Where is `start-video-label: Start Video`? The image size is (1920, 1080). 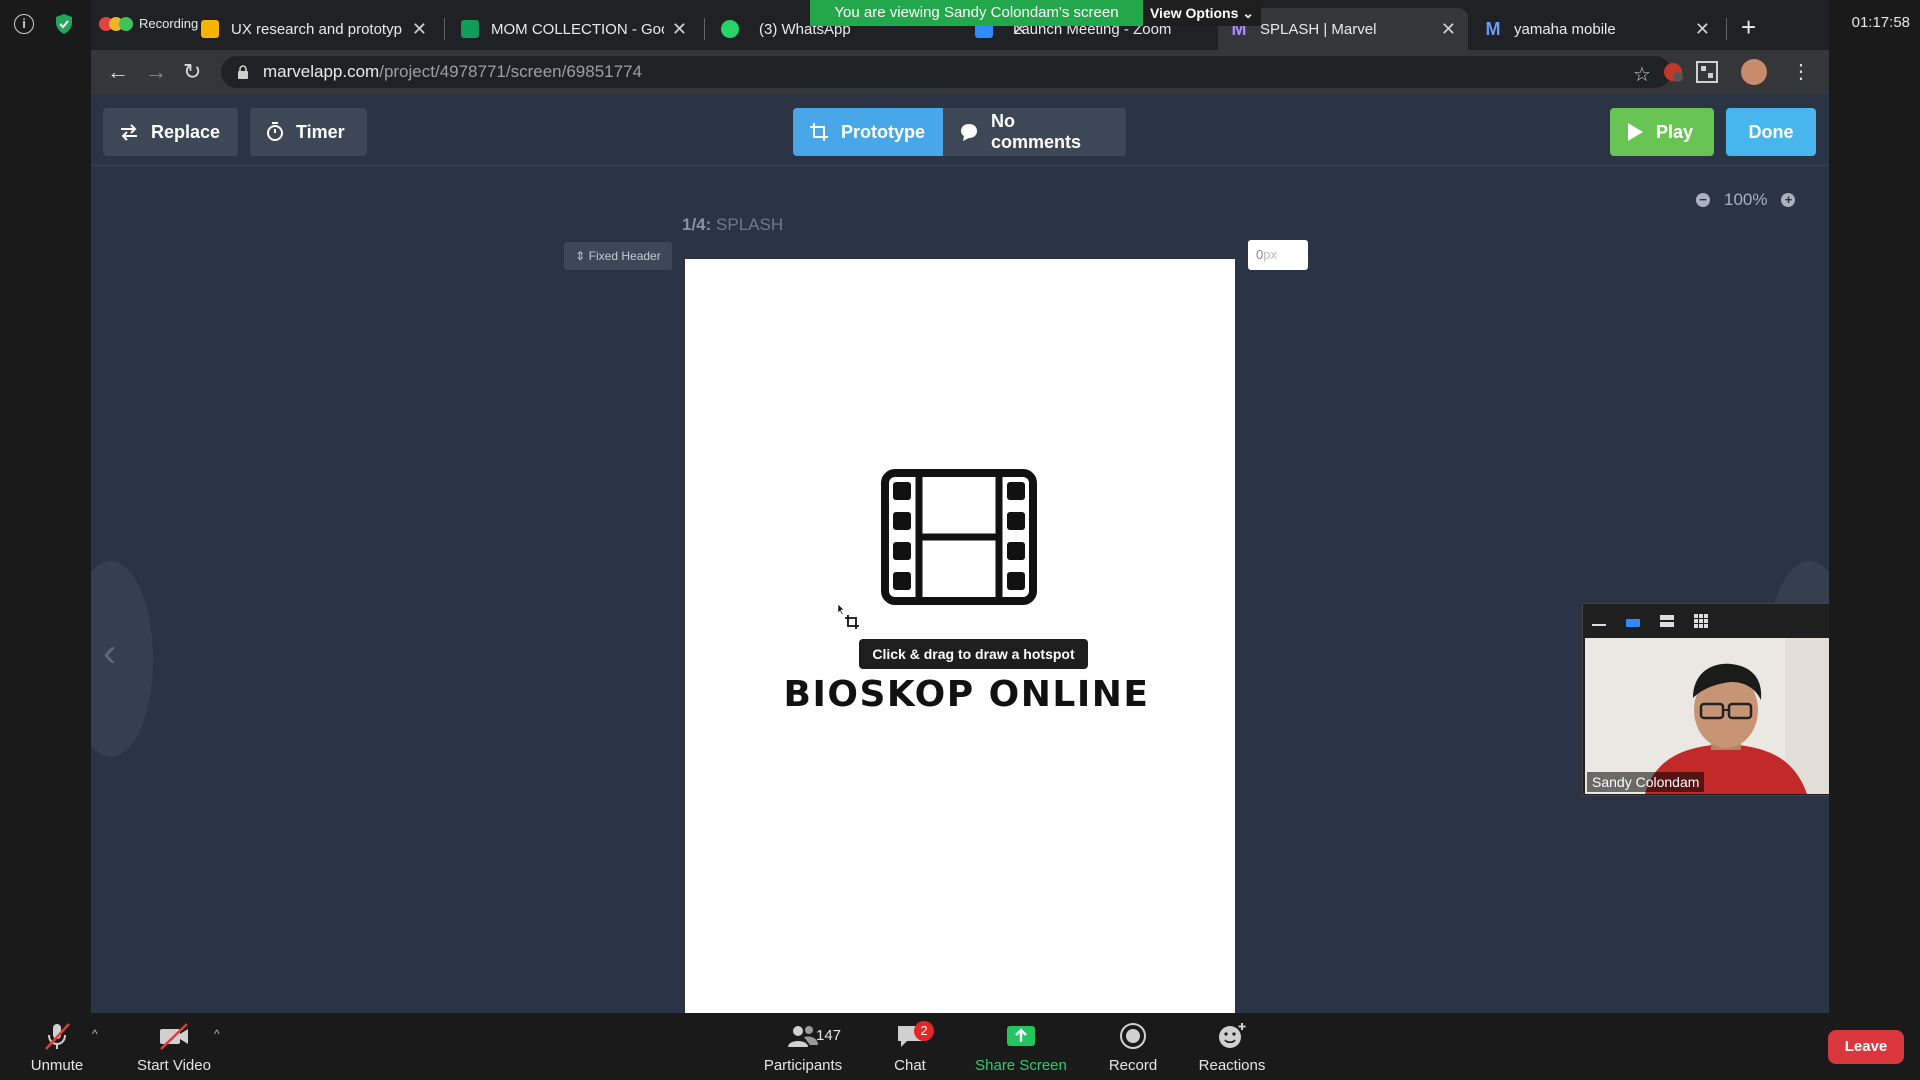
start-video-label: Start Video is located at coordinates (174, 1065).